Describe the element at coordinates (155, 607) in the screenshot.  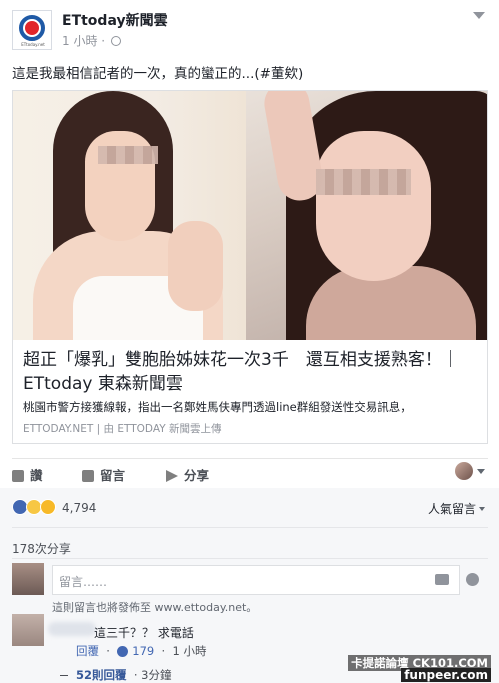
I see `cross-post-note: 這則留言也將發佈至 www.ettoday.net。` at that location.